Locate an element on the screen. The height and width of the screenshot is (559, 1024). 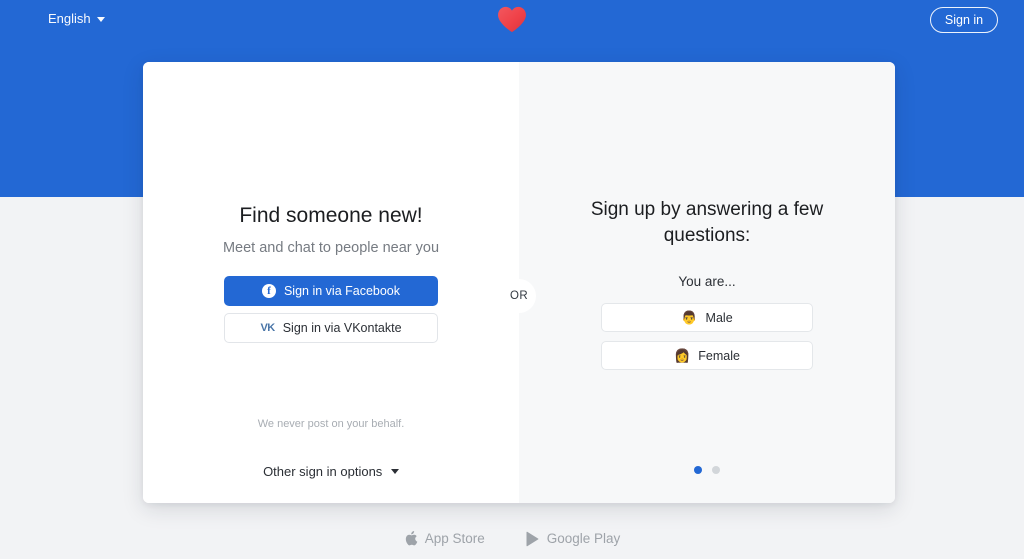
other-signin-options-link: Other sign in options is located at coordinates (331, 471).